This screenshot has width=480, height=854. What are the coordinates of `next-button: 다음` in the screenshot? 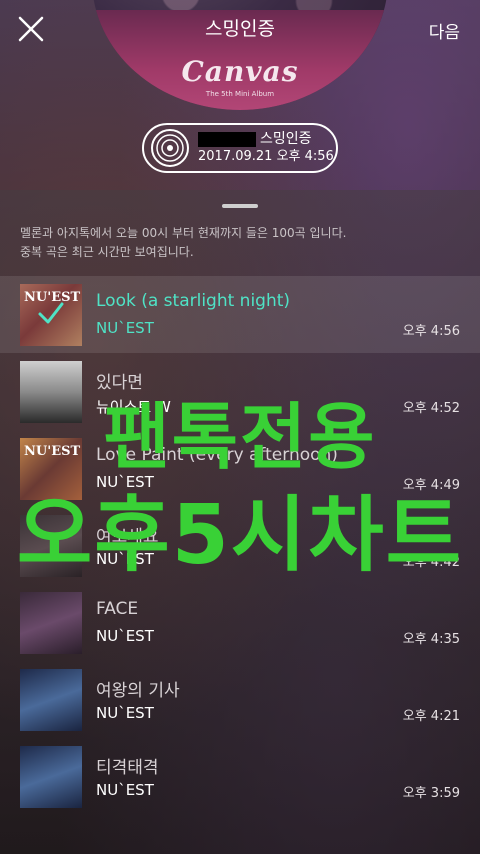 It's located at (444, 30).